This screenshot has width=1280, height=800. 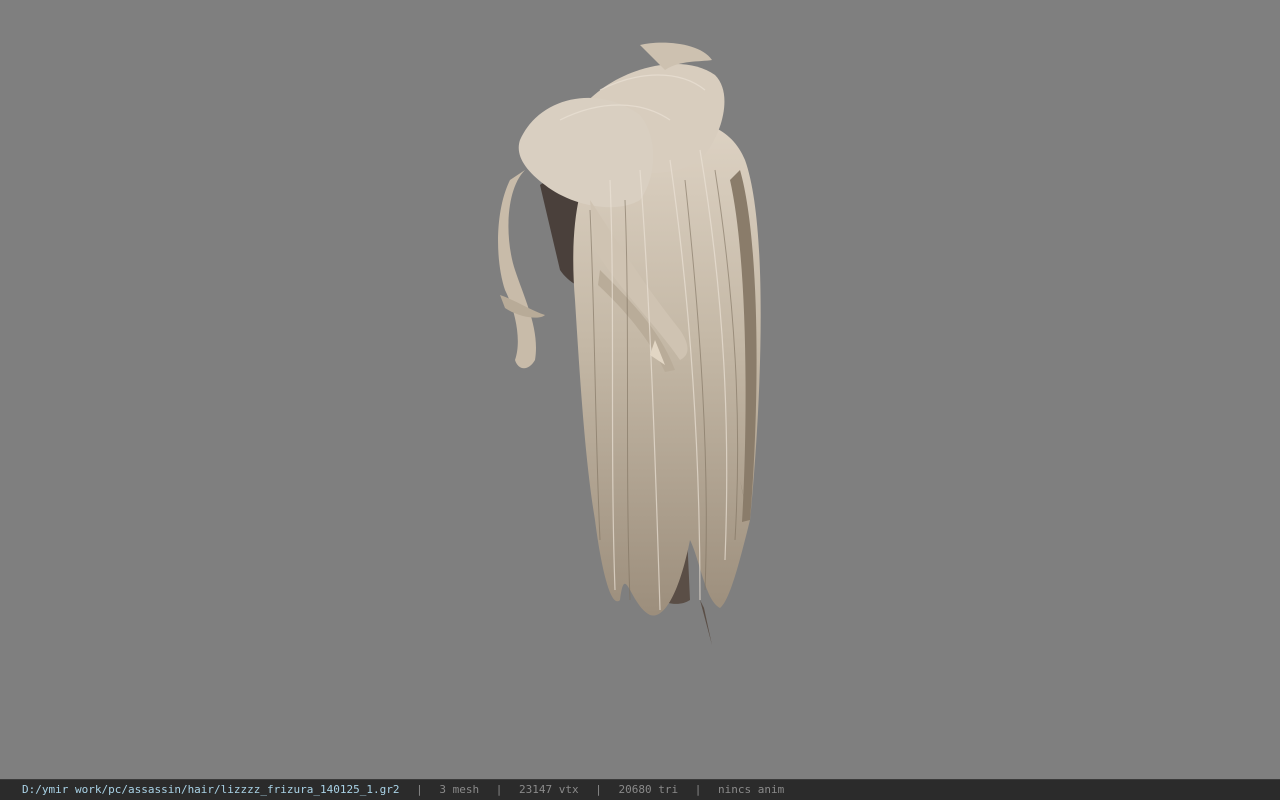 I want to click on vertex-count: 23147 vtx, so click(x=549, y=789).